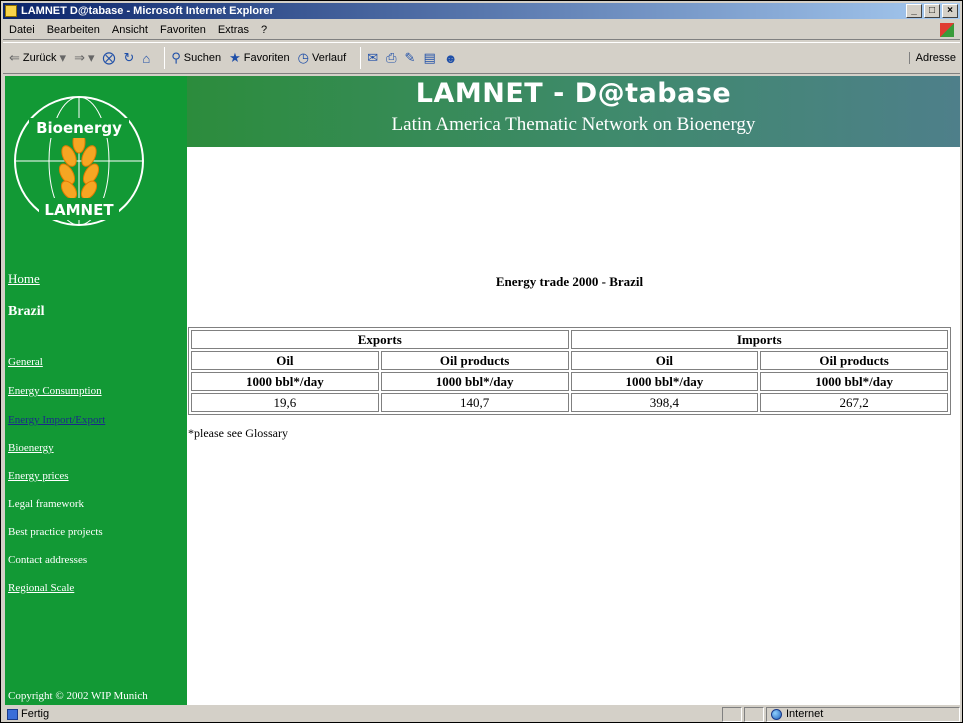 This screenshot has width=963, height=723. I want to click on sidebar-item-regional-scale: Regional Scale, so click(41, 588).